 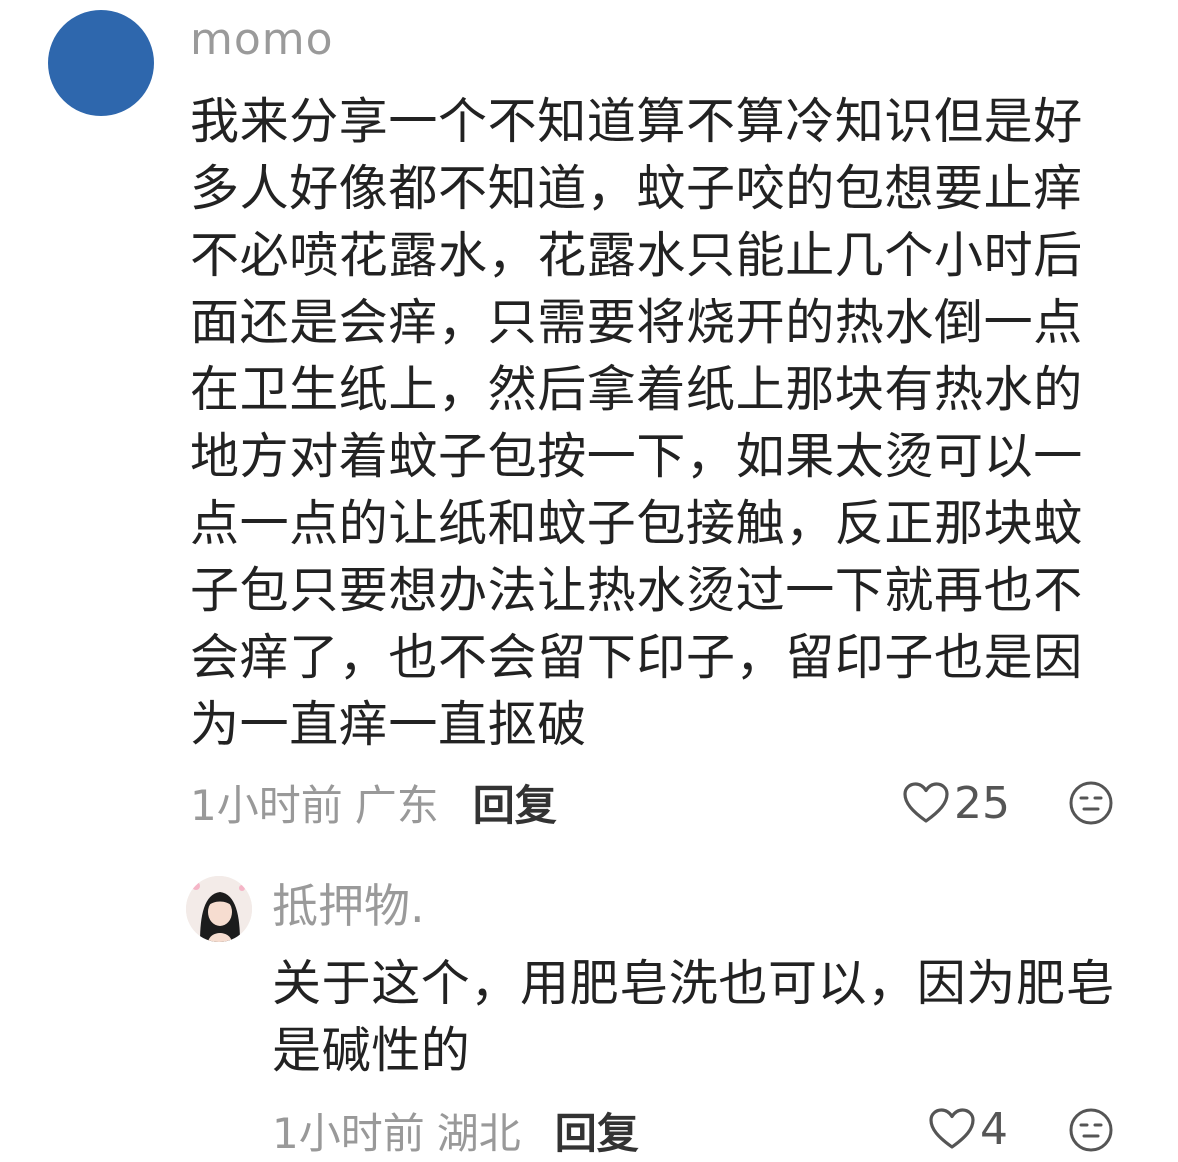 What do you see at coordinates (348, 1133) in the screenshot?
I see `reply-time: 1小时前` at bounding box center [348, 1133].